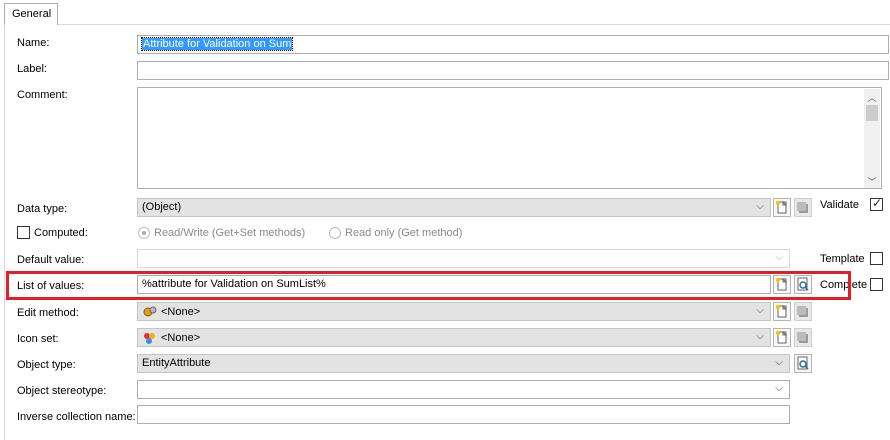 This screenshot has width=890, height=440. I want to click on edit-method-label: Edit method:, so click(48, 313).